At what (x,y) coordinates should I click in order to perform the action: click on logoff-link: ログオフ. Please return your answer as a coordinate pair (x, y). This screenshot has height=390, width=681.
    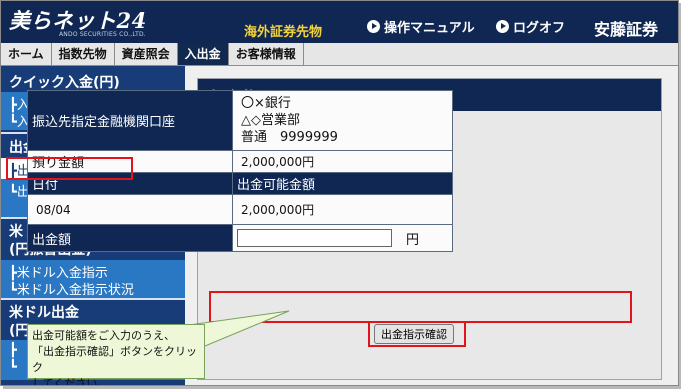
    Looking at the image, I should click on (530, 26).